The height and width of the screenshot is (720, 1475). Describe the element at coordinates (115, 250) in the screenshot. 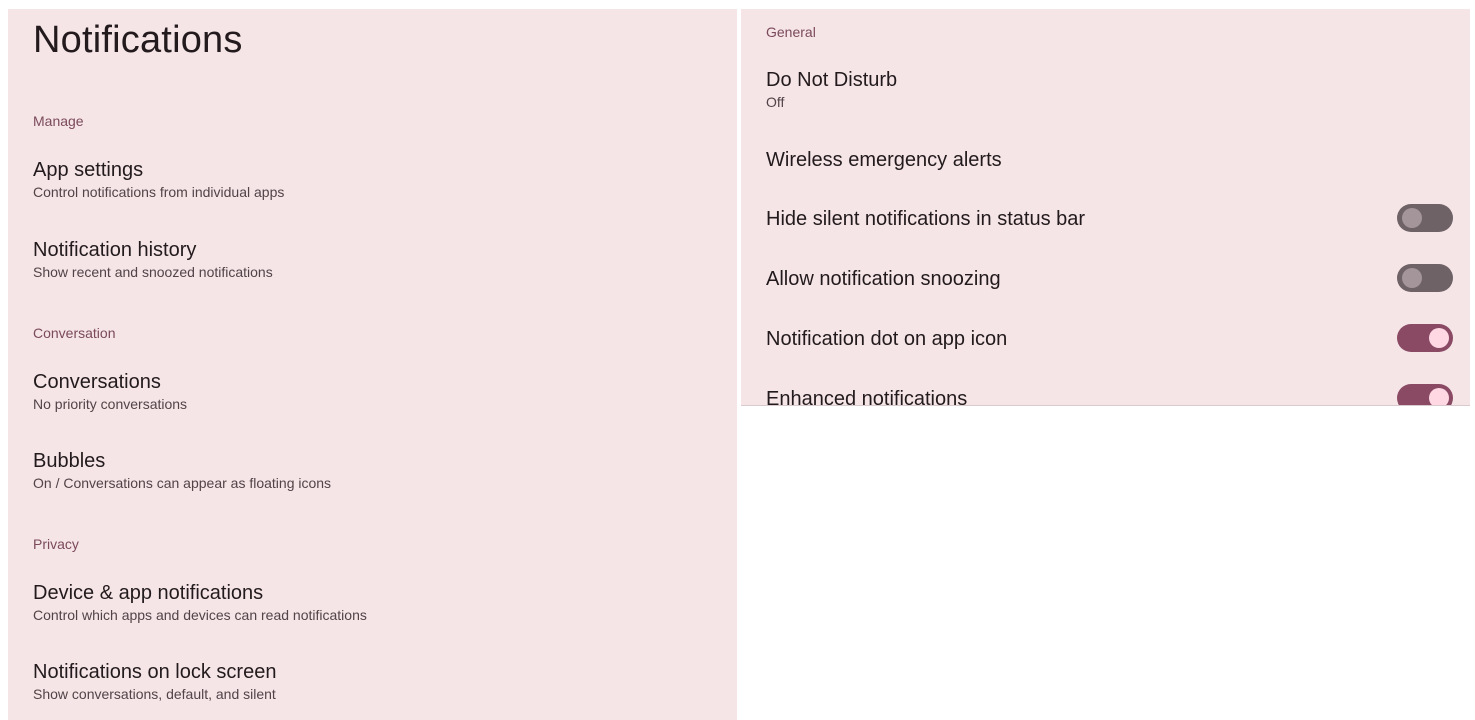

I see `notification-history-title: Notification history` at that location.